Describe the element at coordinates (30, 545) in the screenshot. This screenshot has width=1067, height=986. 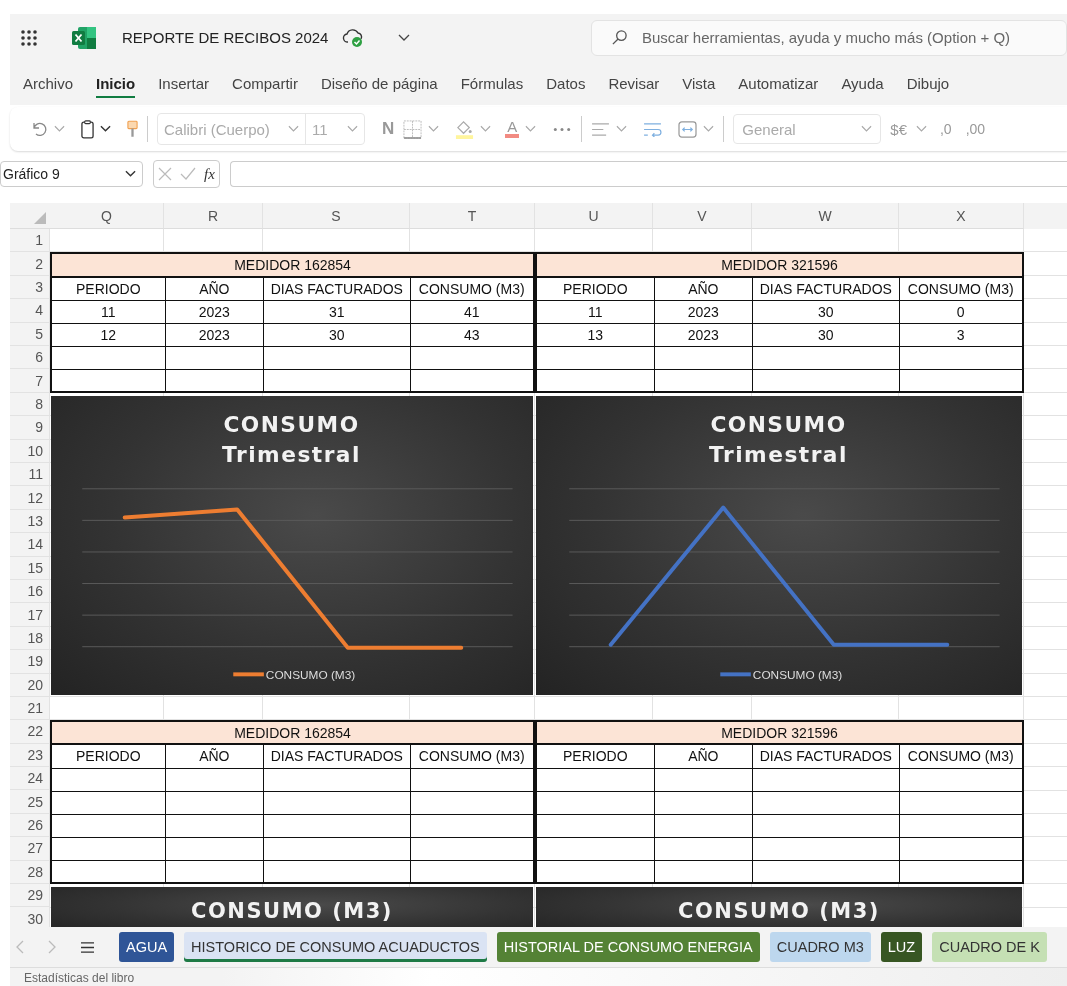
I see `row-number: 14` at that location.